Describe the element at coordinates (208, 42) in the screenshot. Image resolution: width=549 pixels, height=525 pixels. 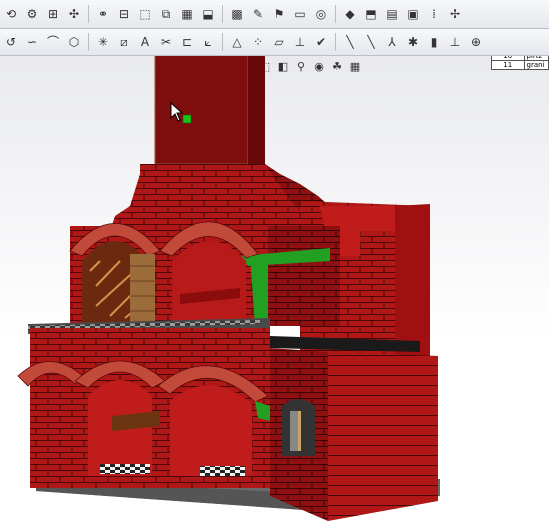
I see `convert-entities-icon: ⟀` at that location.